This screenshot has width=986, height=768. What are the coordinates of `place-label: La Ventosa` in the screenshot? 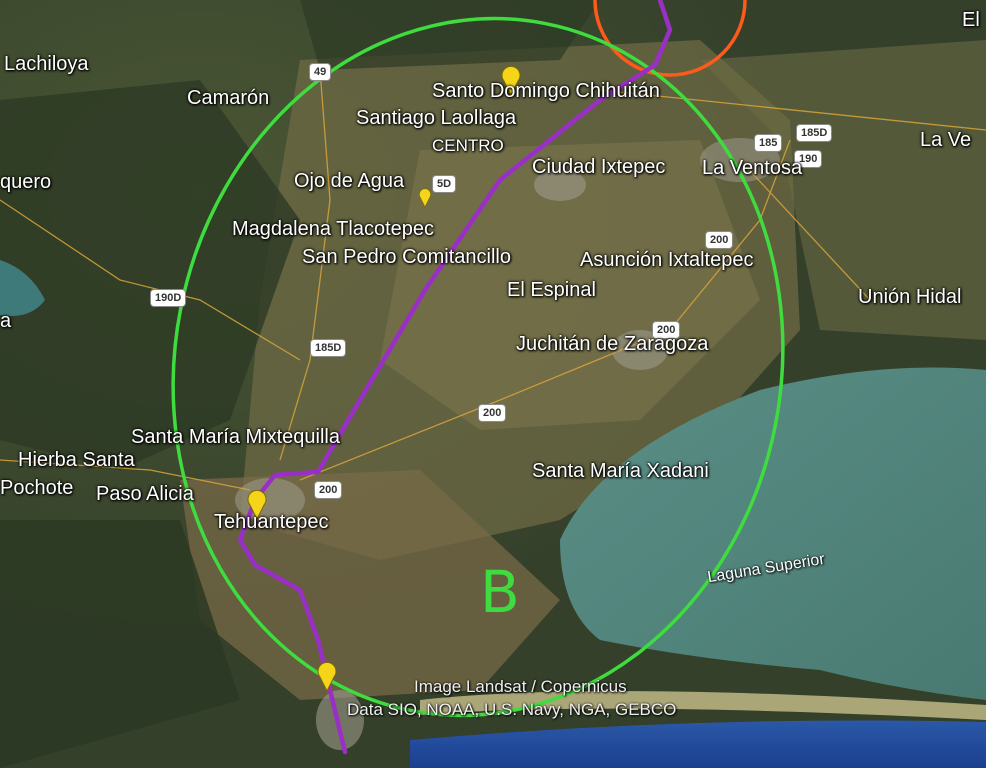 It's located at (752, 168).